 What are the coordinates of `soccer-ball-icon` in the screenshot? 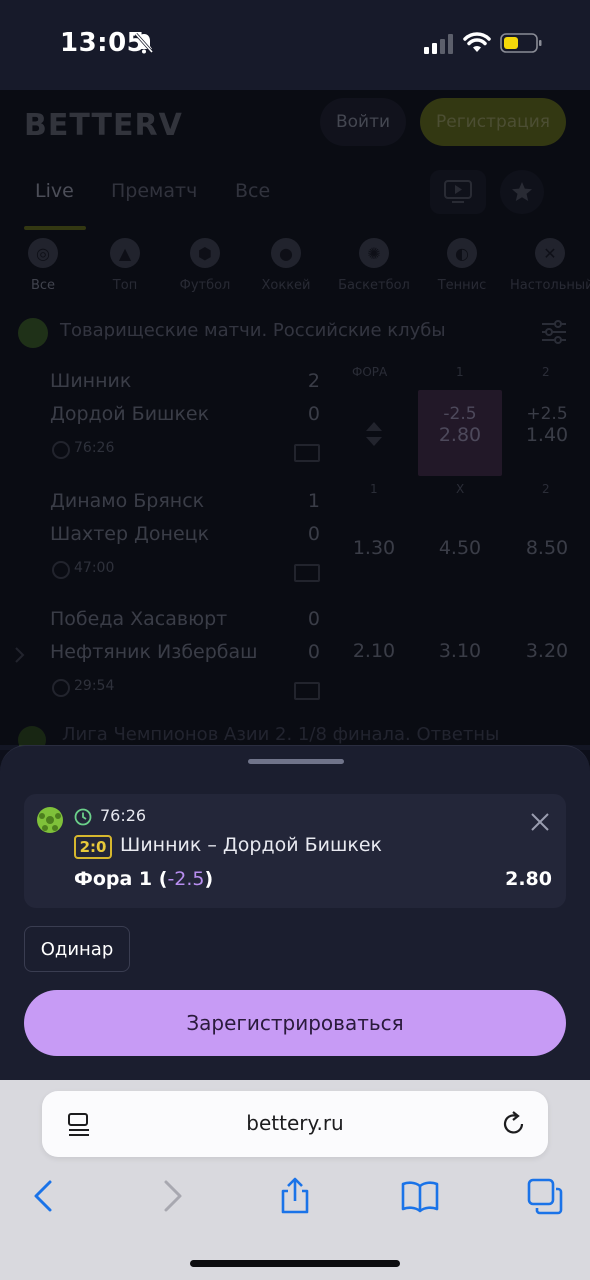 It's located at (50, 820).